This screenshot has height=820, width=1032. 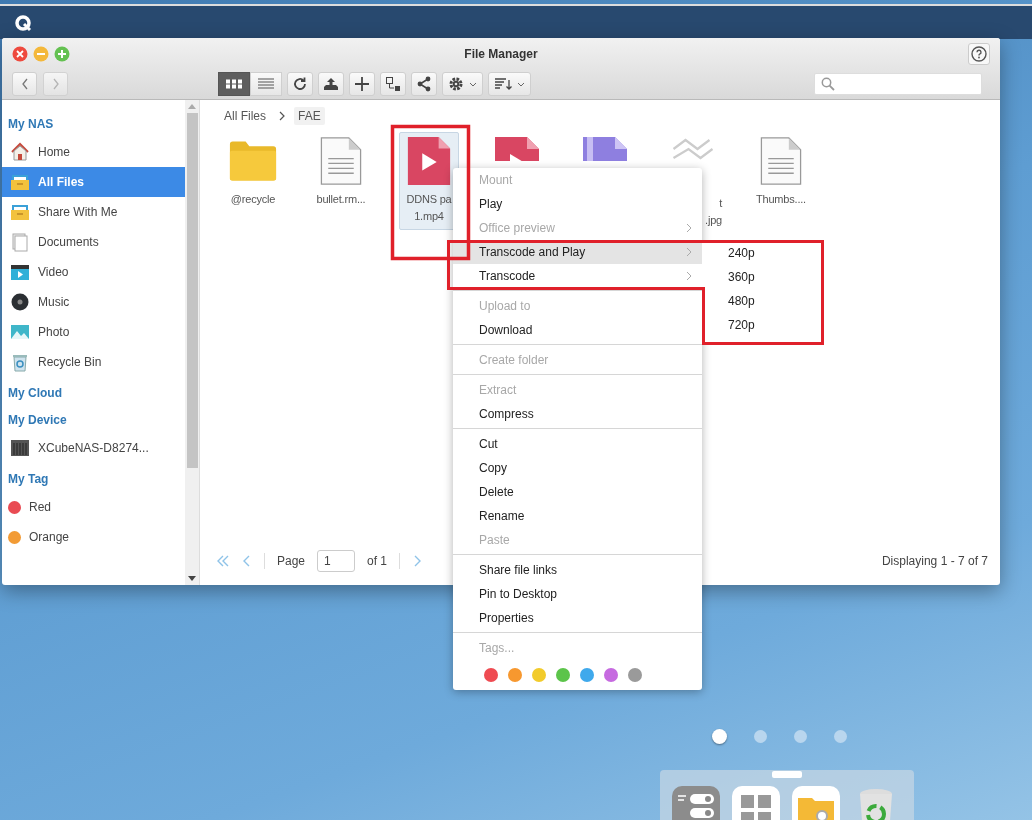 What do you see at coordinates (20, 242) in the screenshot?
I see `document-icon` at bounding box center [20, 242].